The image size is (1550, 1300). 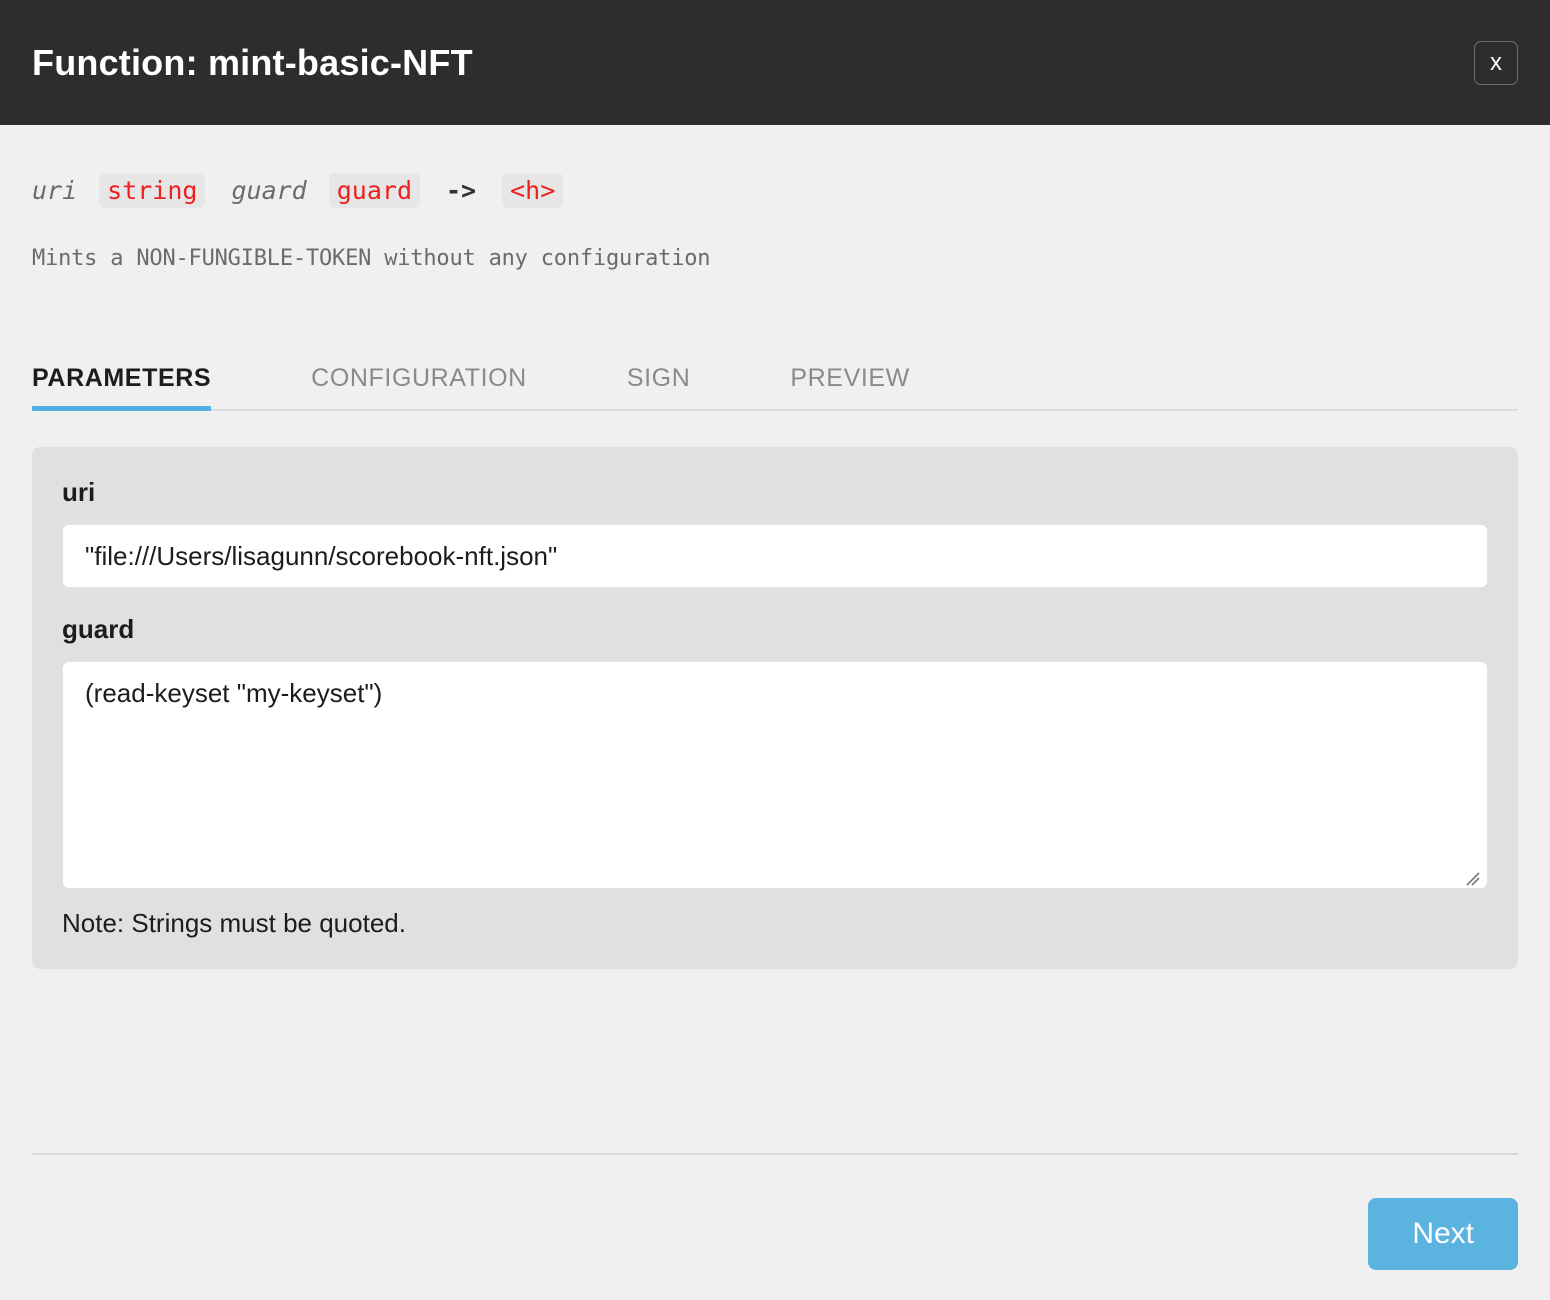 What do you see at coordinates (79, 492) in the screenshot?
I see `uri-field-label: uri` at bounding box center [79, 492].